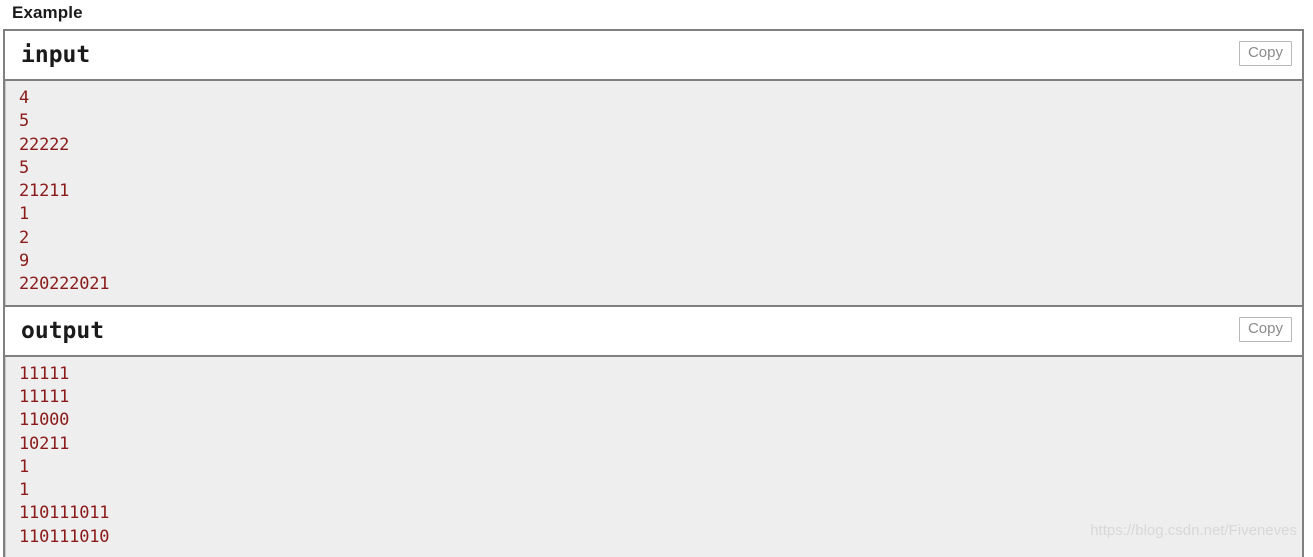 The height and width of the screenshot is (557, 1313). Describe the element at coordinates (1265, 329) in the screenshot. I see `copy-output-button: Copy` at that location.